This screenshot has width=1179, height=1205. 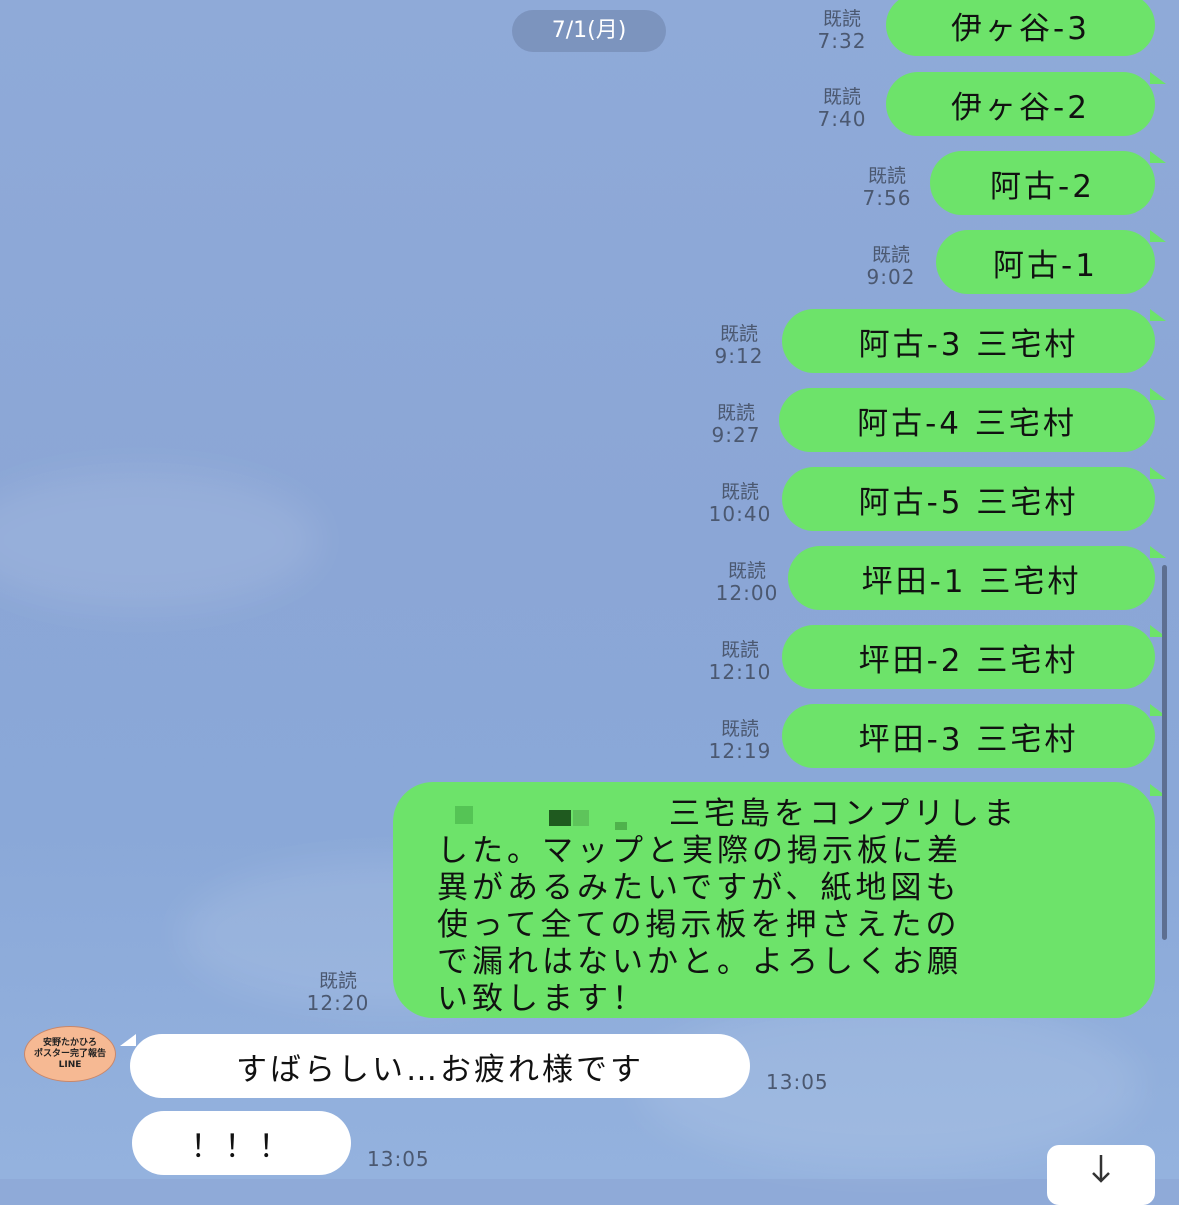 I want to click on message-meta: 既読 7:56, so click(x=887, y=187).